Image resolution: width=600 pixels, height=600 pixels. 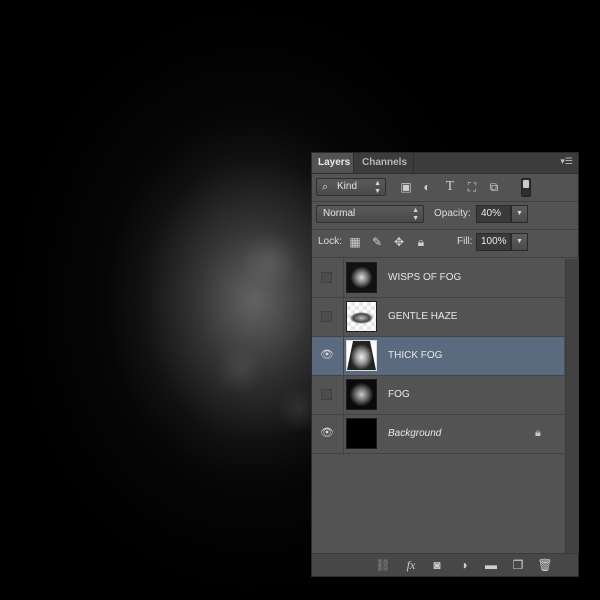 I want to click on layer-row-background: 👁︎ Background 🔒︎, so click(x=438, y=434).